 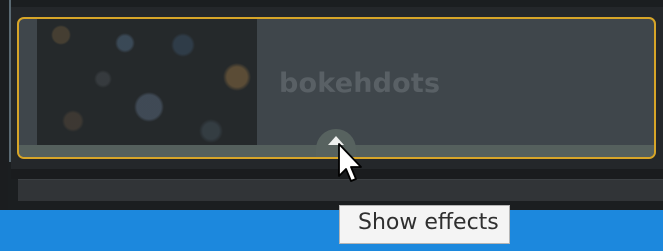 I want to click on tooltip: Show effects, so click(x=424, y=224).